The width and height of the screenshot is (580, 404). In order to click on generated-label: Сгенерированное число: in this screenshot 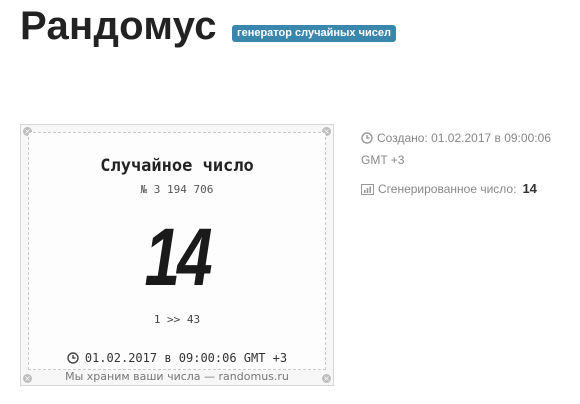, I will do `click(447, 189)`.